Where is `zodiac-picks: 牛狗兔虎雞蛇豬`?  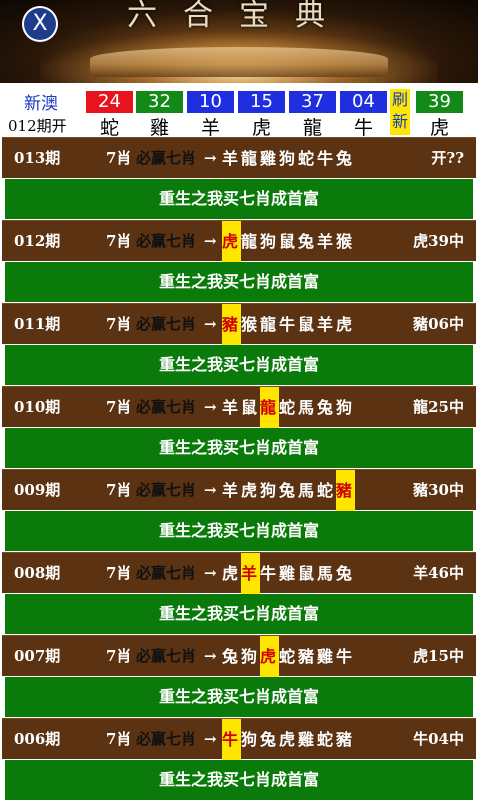
zodiac-picks: 牛狗兔虎雞蛇豬 is located at coordinates (288, 739).